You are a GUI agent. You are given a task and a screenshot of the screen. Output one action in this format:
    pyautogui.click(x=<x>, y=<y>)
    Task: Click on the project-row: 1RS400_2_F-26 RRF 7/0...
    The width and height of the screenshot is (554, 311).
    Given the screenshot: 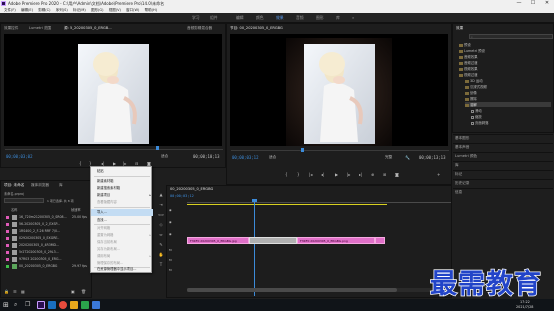 What is the action you would take?
    pyautogui.click(x=46, y=231)
    